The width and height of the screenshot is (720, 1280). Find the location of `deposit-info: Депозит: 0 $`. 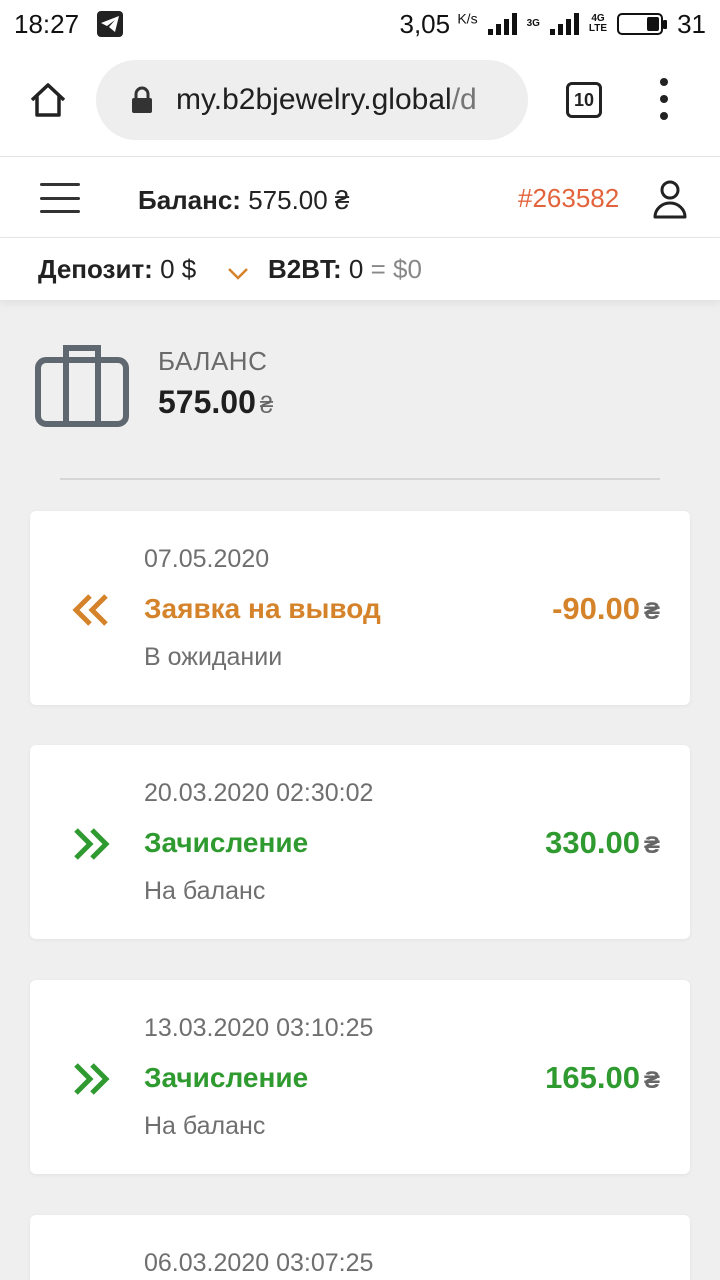

deposit-info: Депозит: 0 $ is located at coordinates (117, 269).